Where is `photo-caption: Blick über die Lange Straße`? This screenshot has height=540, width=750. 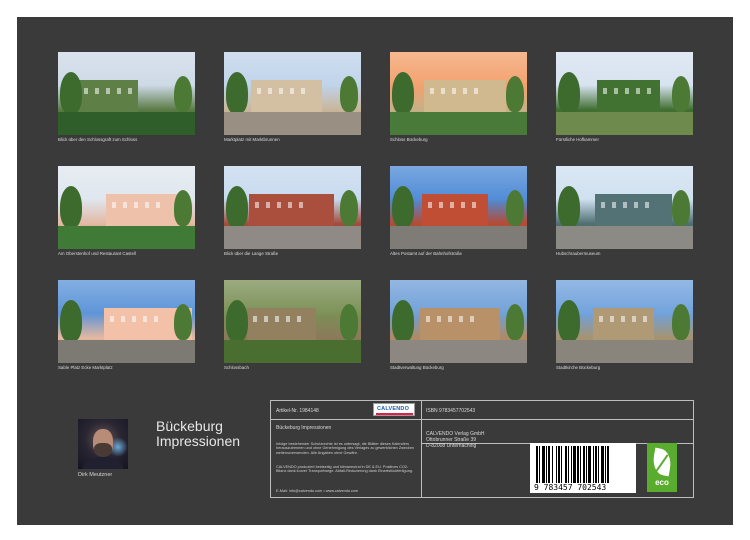
photo-caption: Blick über die Lange Straße is located at coordinates (251, 253).